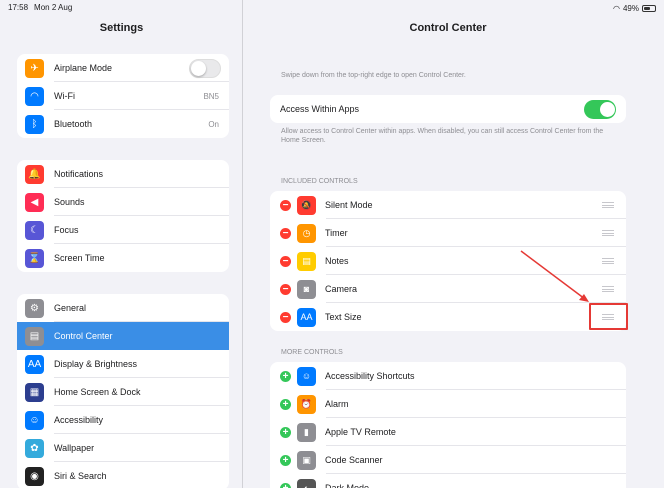 This screenshot has width=664, height=488. What do you see at coordinates (211, 96) in the screenshot?
I see `sidebar-item-value: BN5` at bounding box center [211, 96].